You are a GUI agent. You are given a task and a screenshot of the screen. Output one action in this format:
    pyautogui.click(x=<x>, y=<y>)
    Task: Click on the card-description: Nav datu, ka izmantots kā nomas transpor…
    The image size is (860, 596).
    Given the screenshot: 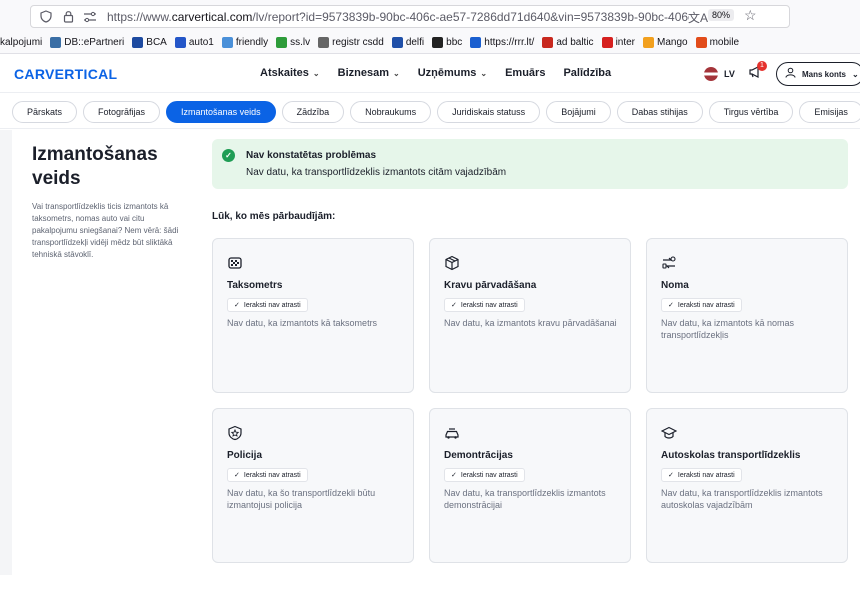 What is the action you would take?
    pyautogui.click(x=728, y=329)
    